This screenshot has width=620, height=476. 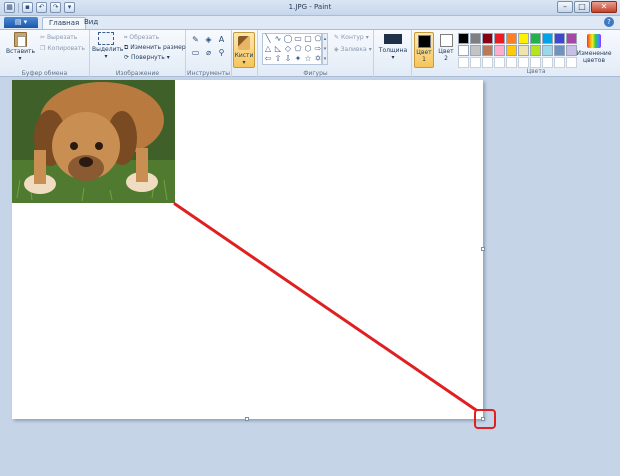 What do you see at coordinates (308, 49) in the screenshot?
I see `hexagon-shape-icon: ⬡` at bounding box center [308, 49].